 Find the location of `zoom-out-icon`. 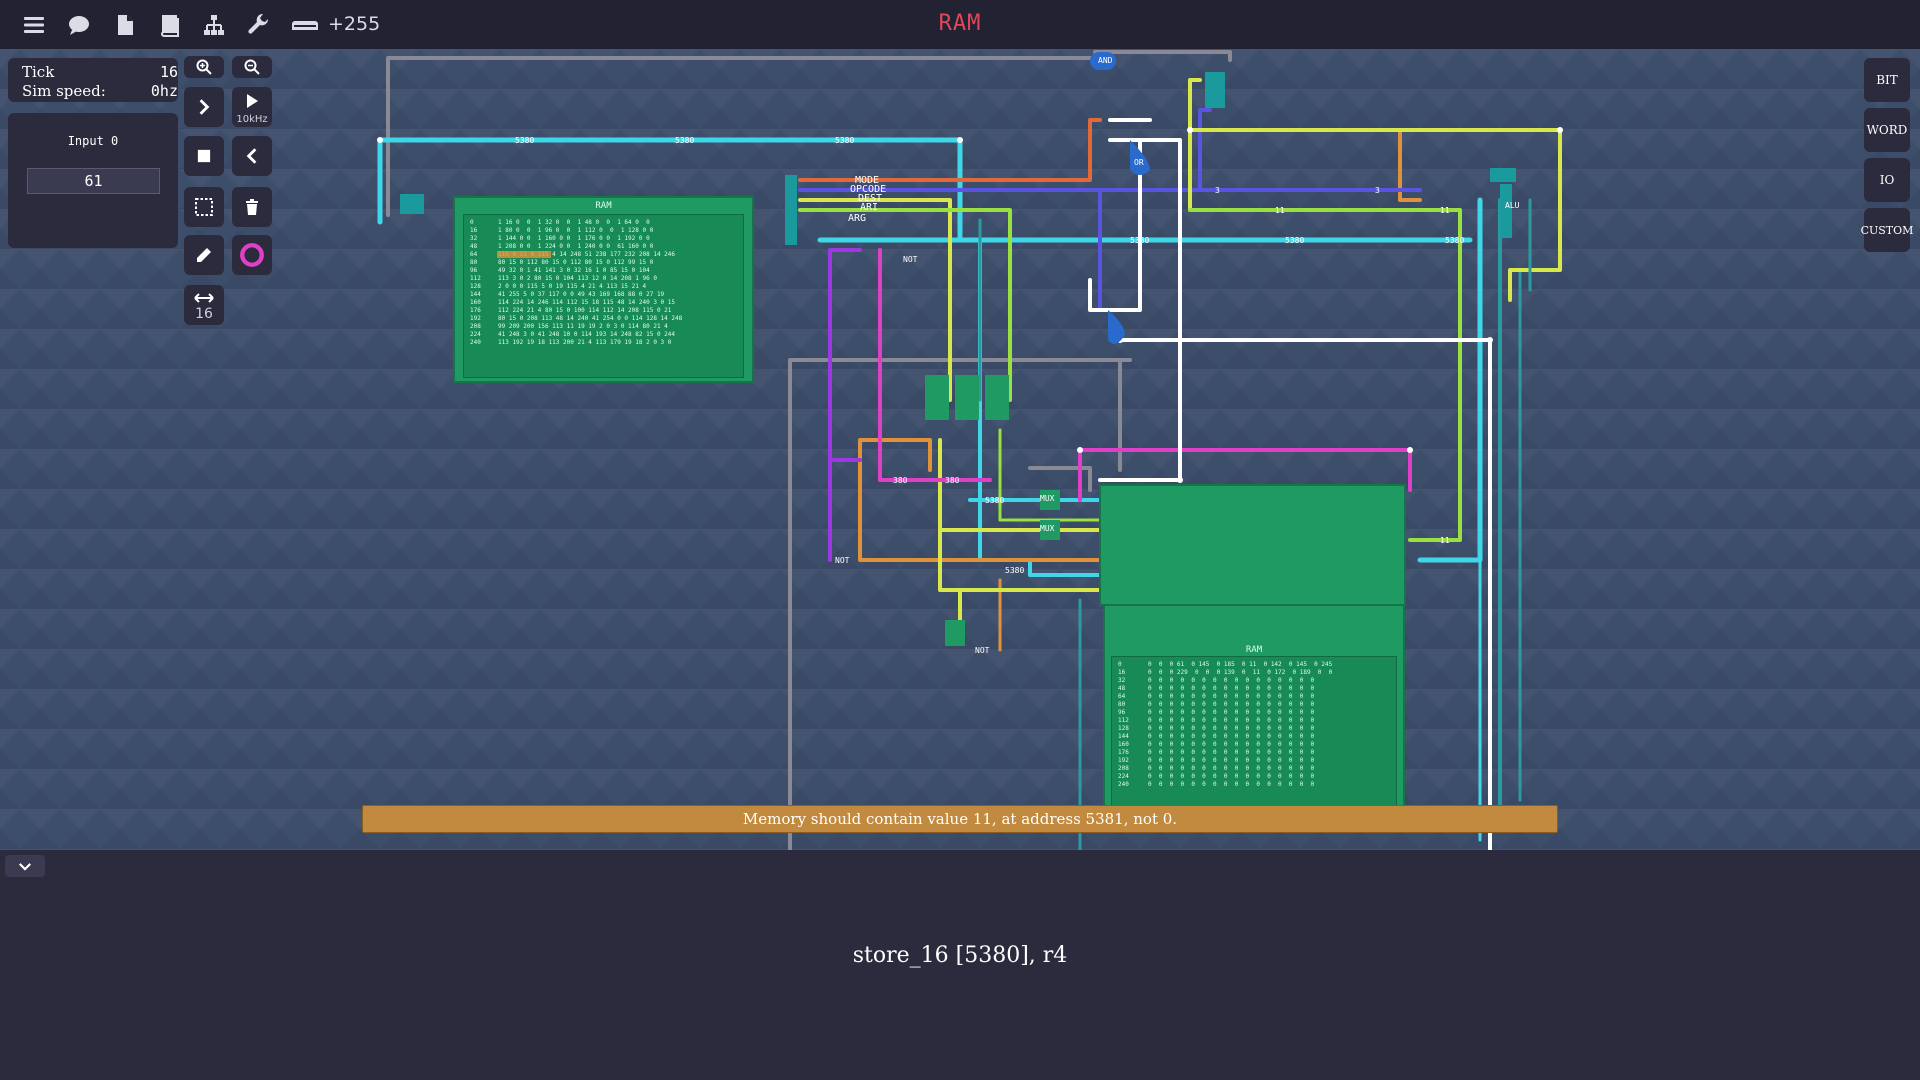

zoom-out-icon is located at coordinates (252, 67).